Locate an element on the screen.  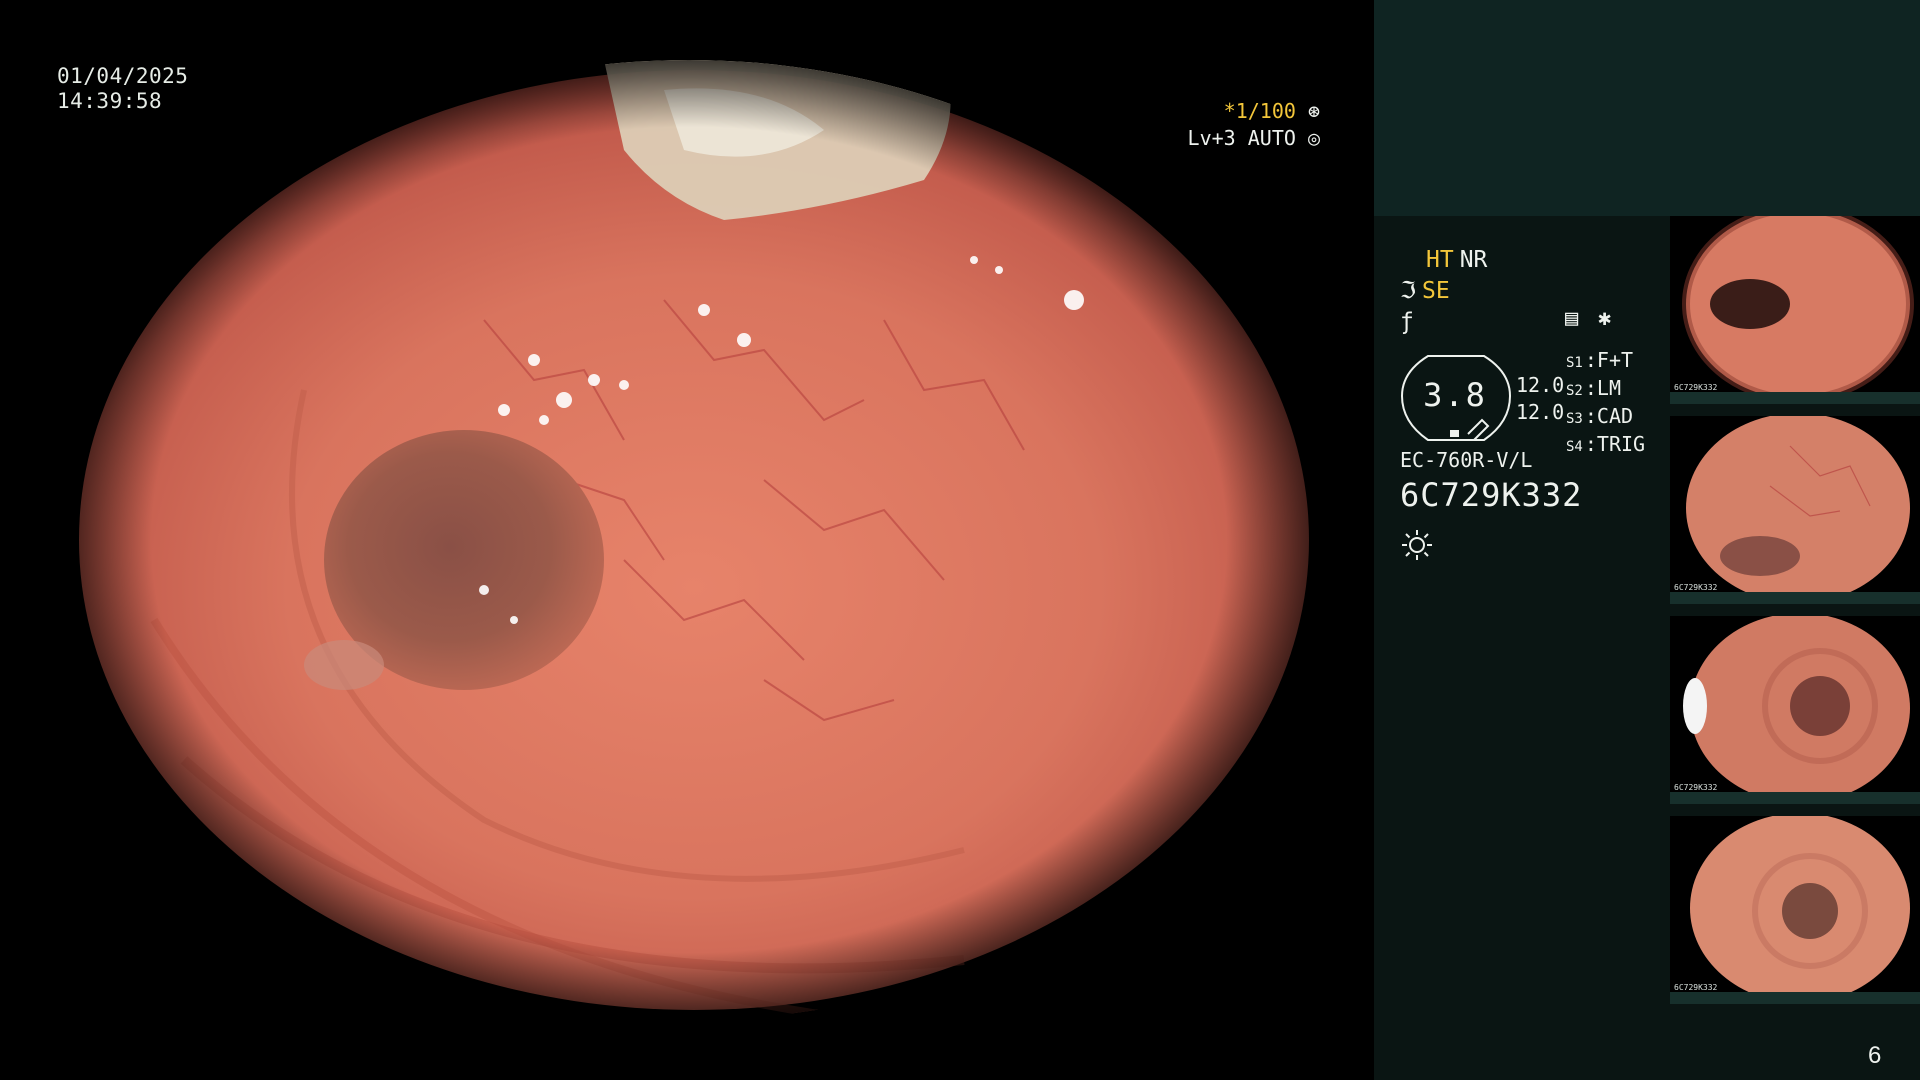
mode-s3: S3:CAD is located at coordinates (1600, 416).